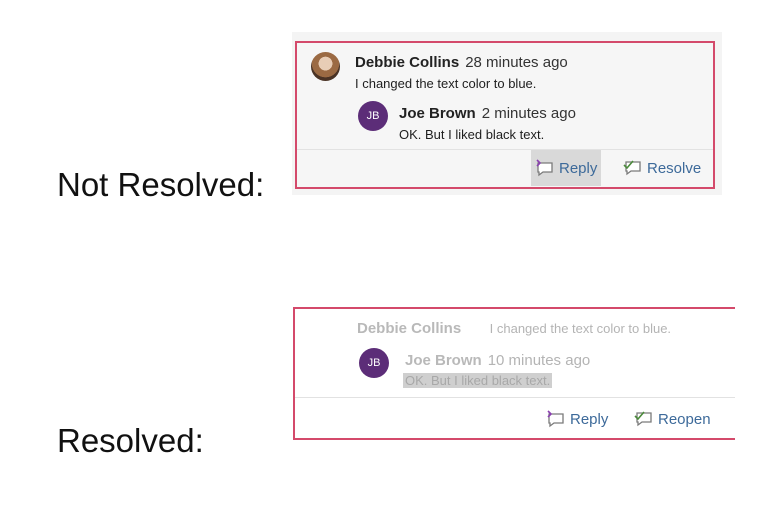 This screenshot has width=773, height=509. Describe the element at coordinates (443, 360) in the screenshot. I see `resolved-reply-author: Joe Brown` at that location.